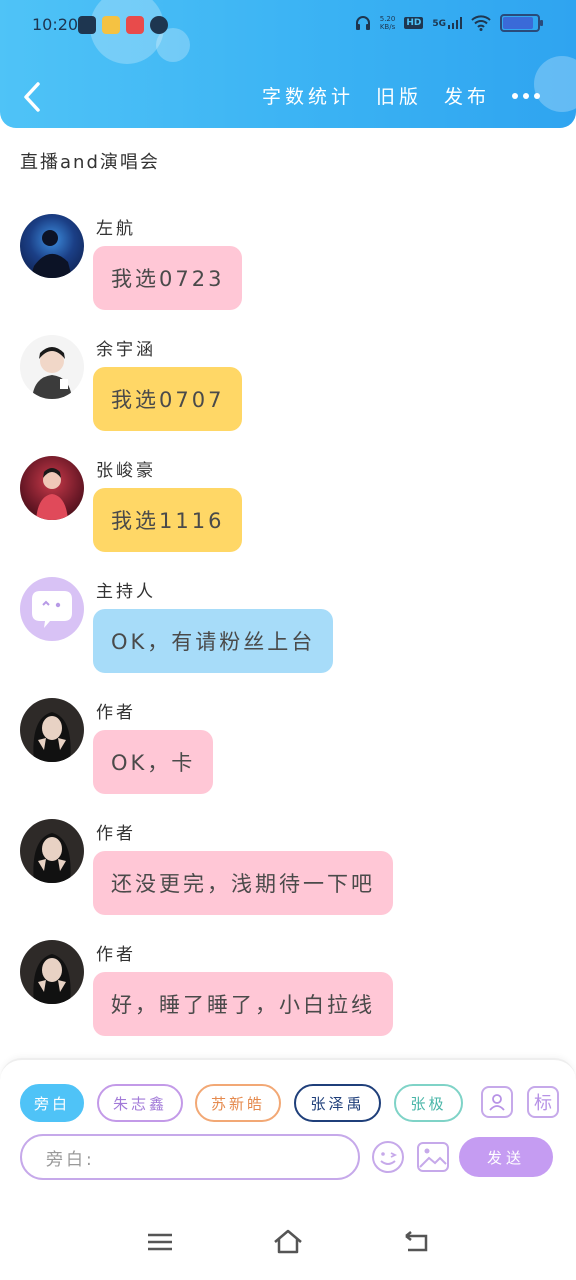 This screenshot has width=576, height=1280. Describe the element at coordinates (168, 399) in the screenshot. I see `message-bubble: 我选0707` at that location.